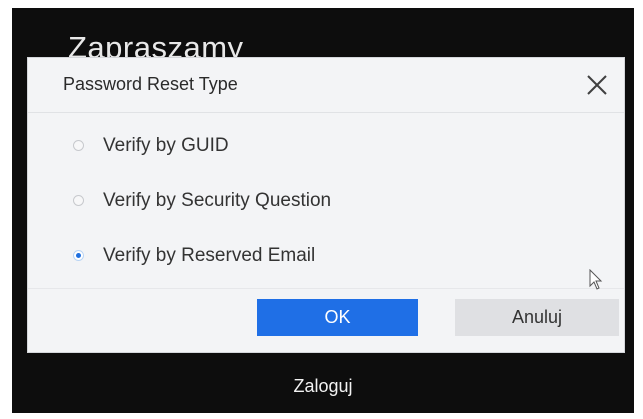 The width and height of the screenshot is (643, 419). I want to click on radio-verify-reserved-email, so click(78, 255).